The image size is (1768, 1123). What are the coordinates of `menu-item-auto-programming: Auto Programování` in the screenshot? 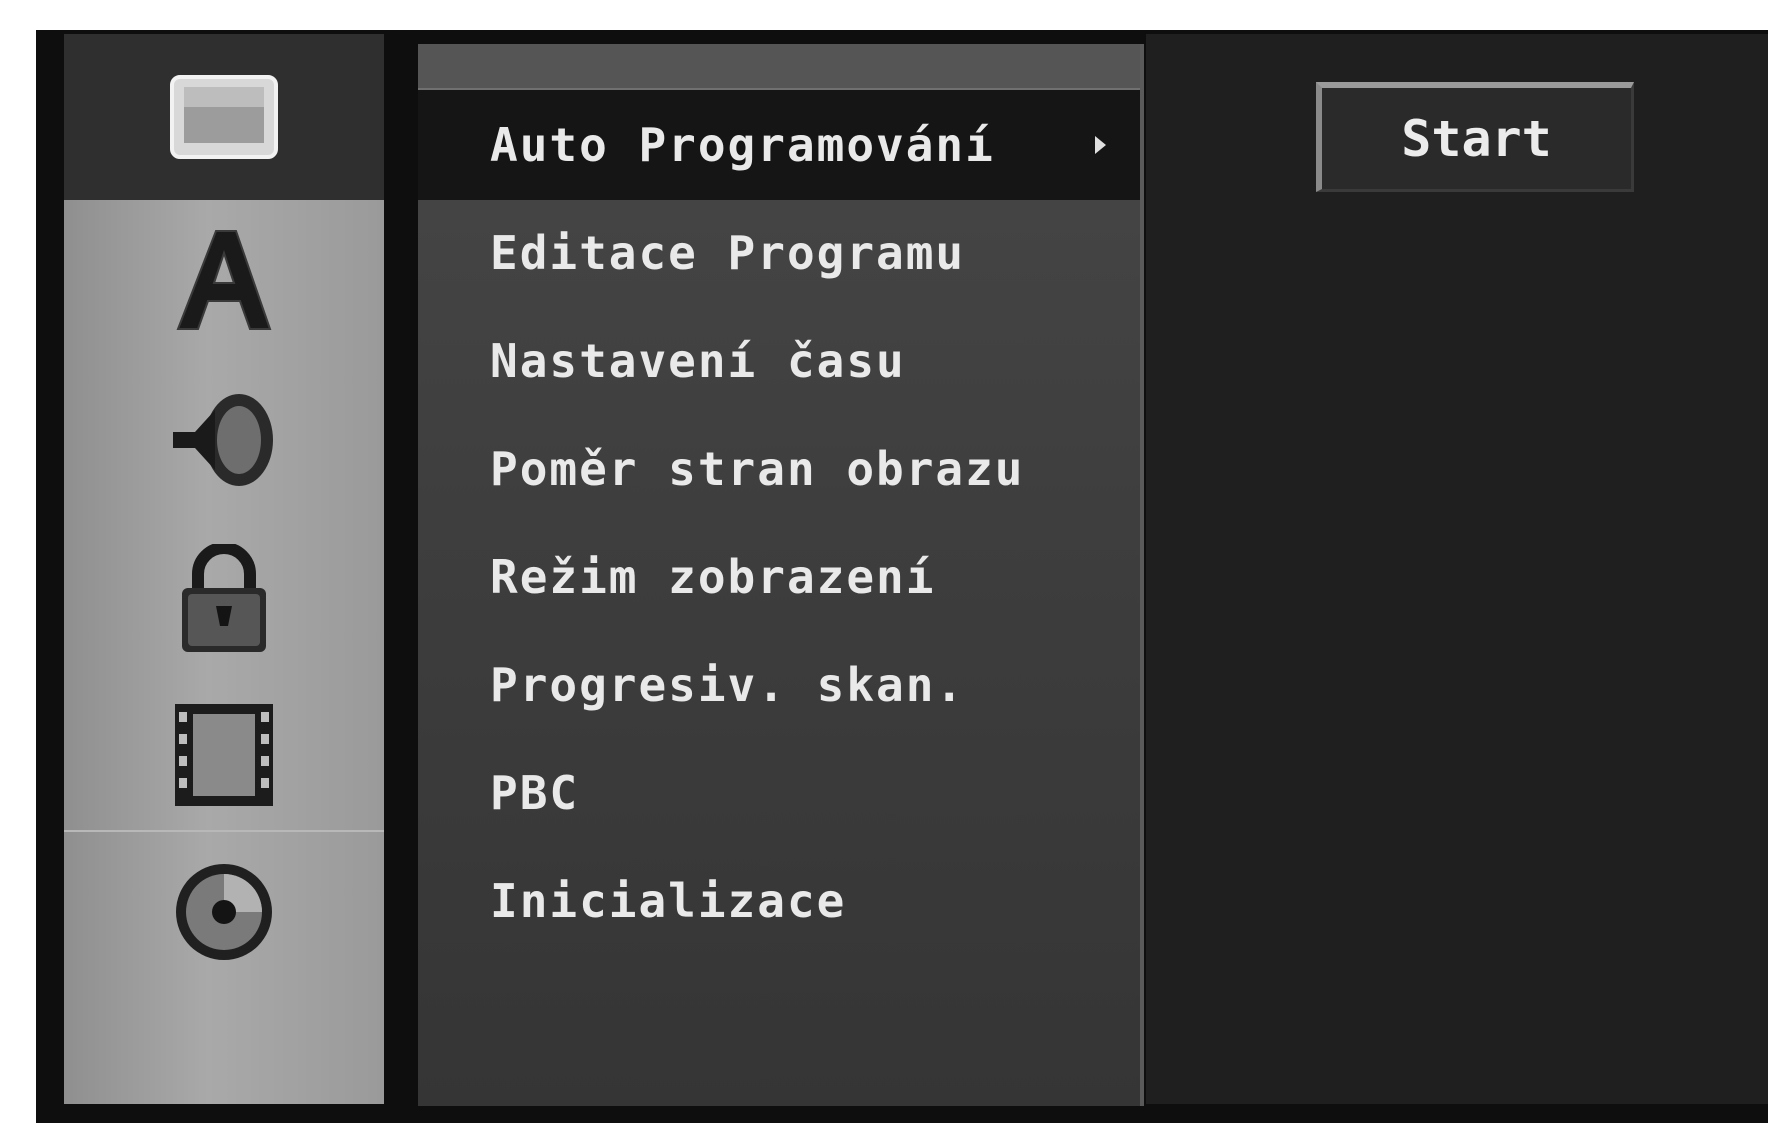 It's located at (779, 145).